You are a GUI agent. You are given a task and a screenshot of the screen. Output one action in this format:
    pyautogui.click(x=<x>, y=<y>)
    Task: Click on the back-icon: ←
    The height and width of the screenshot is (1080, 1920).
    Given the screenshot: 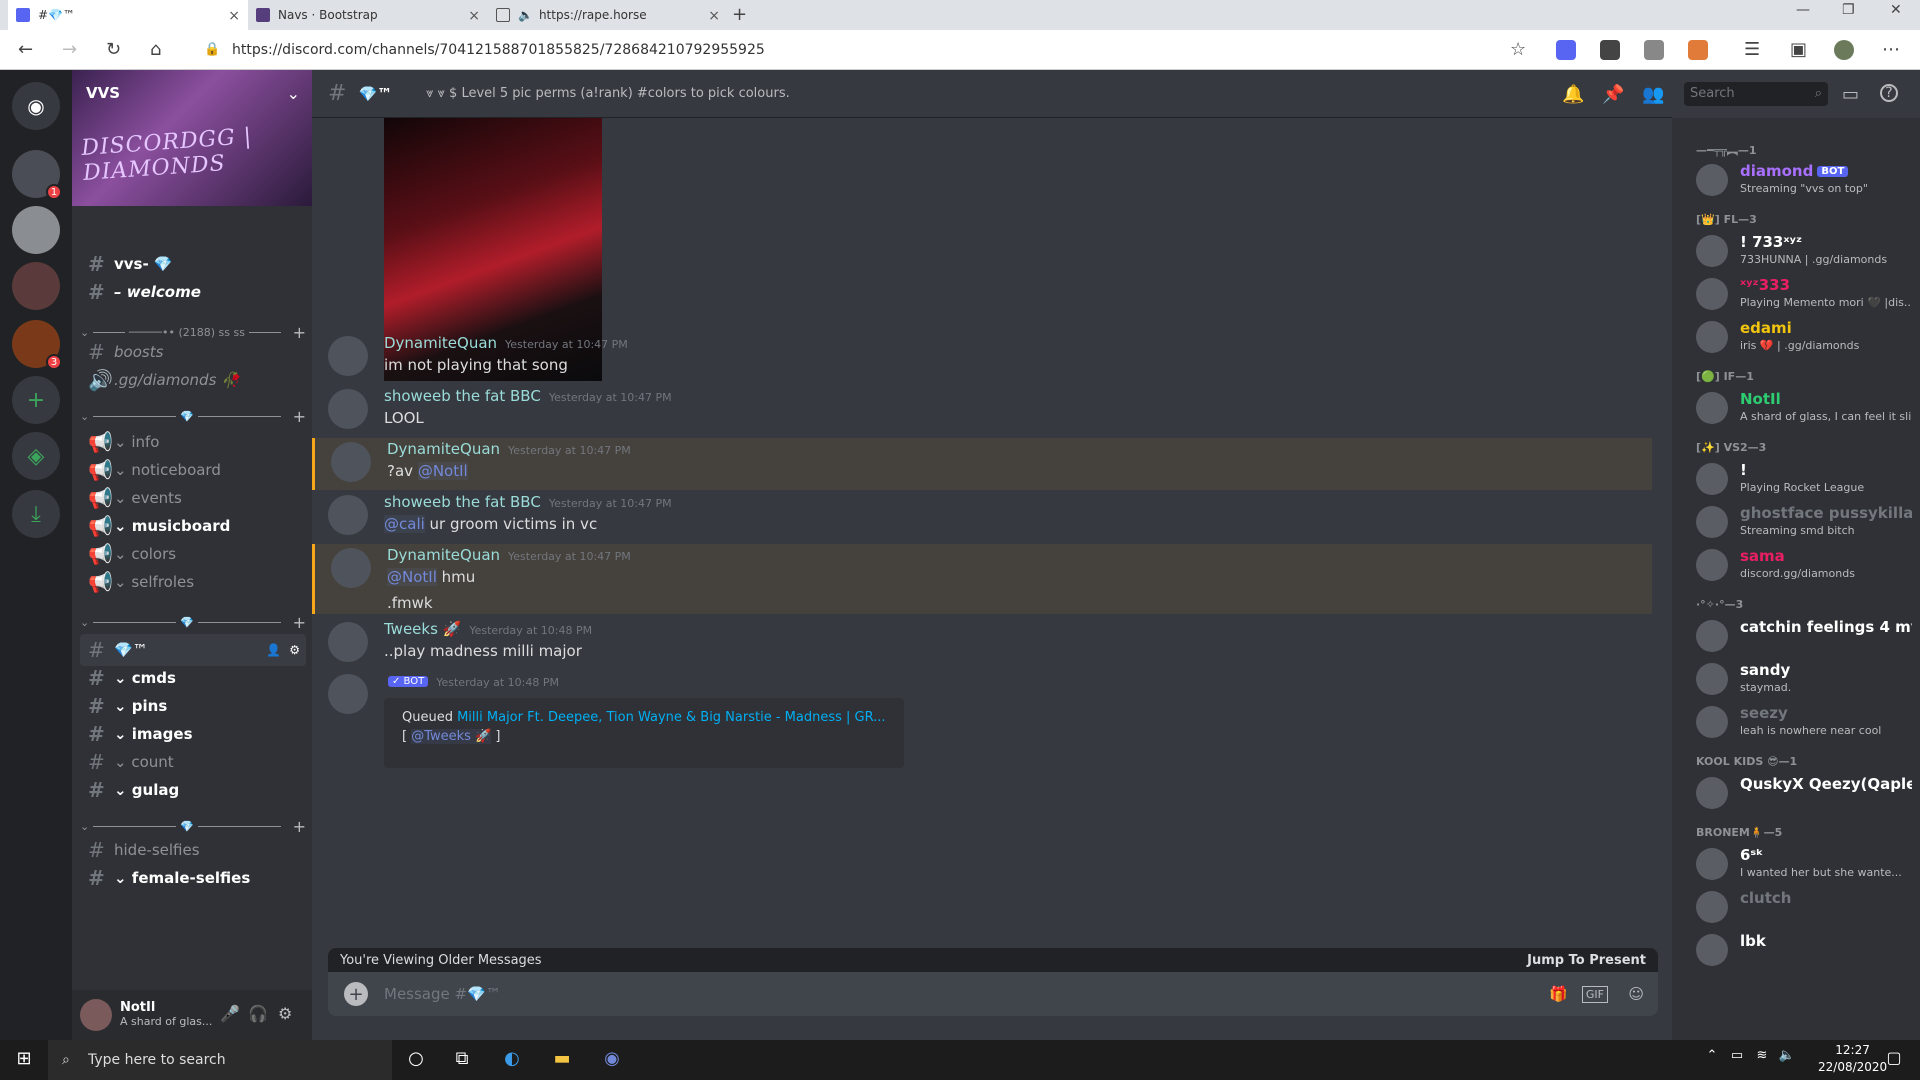 What is the action you would take?
    pyautogui.click(x=25, y=49)
    